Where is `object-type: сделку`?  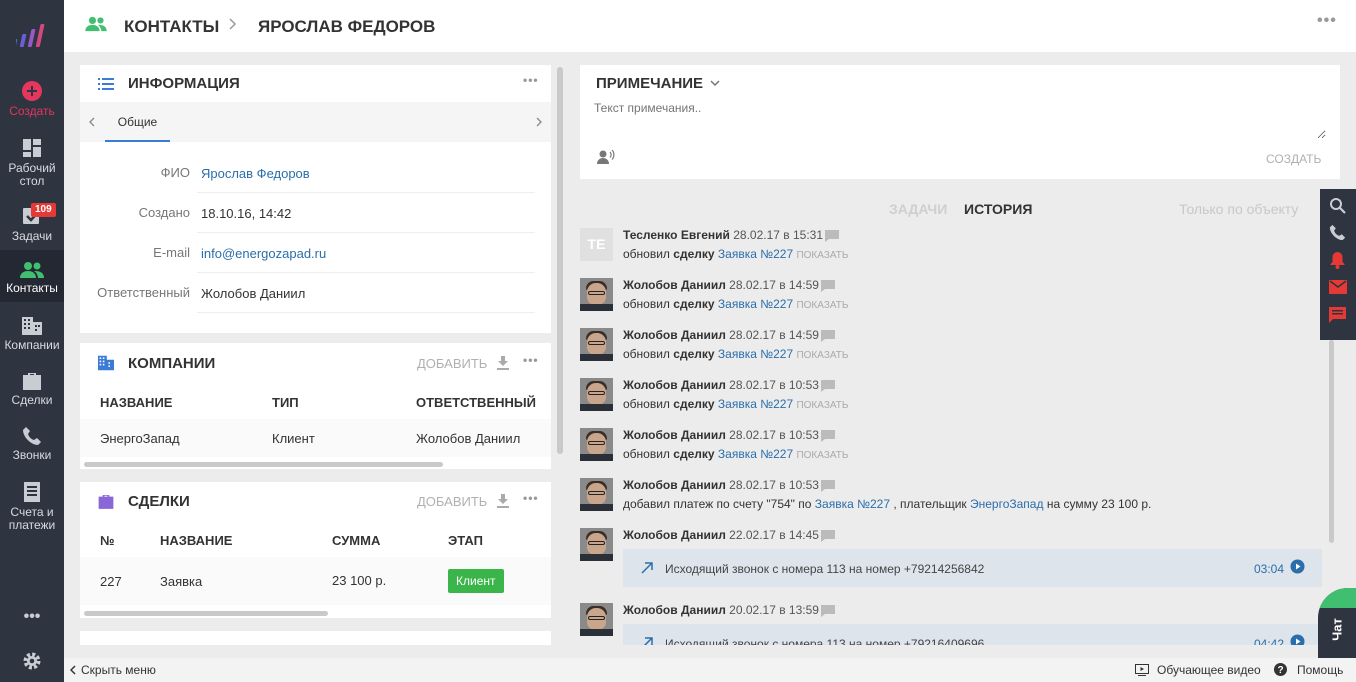 object-type: сделку is located at coordinates (694, 354).